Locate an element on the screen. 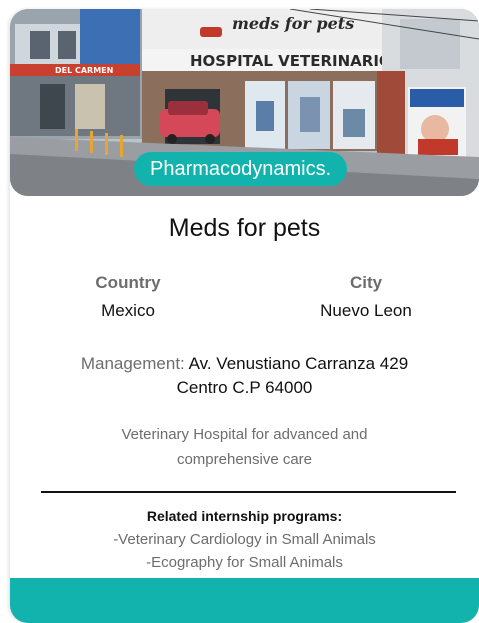  related-program-item: -Ecography for Small Animals is located at coordinates (244, 562).